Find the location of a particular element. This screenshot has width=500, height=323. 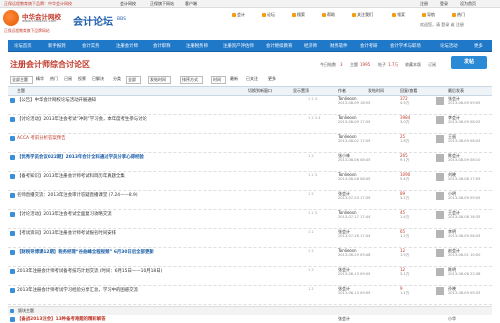

nav-item-newbie: 新手报到 is located at coordinates (57, 46).